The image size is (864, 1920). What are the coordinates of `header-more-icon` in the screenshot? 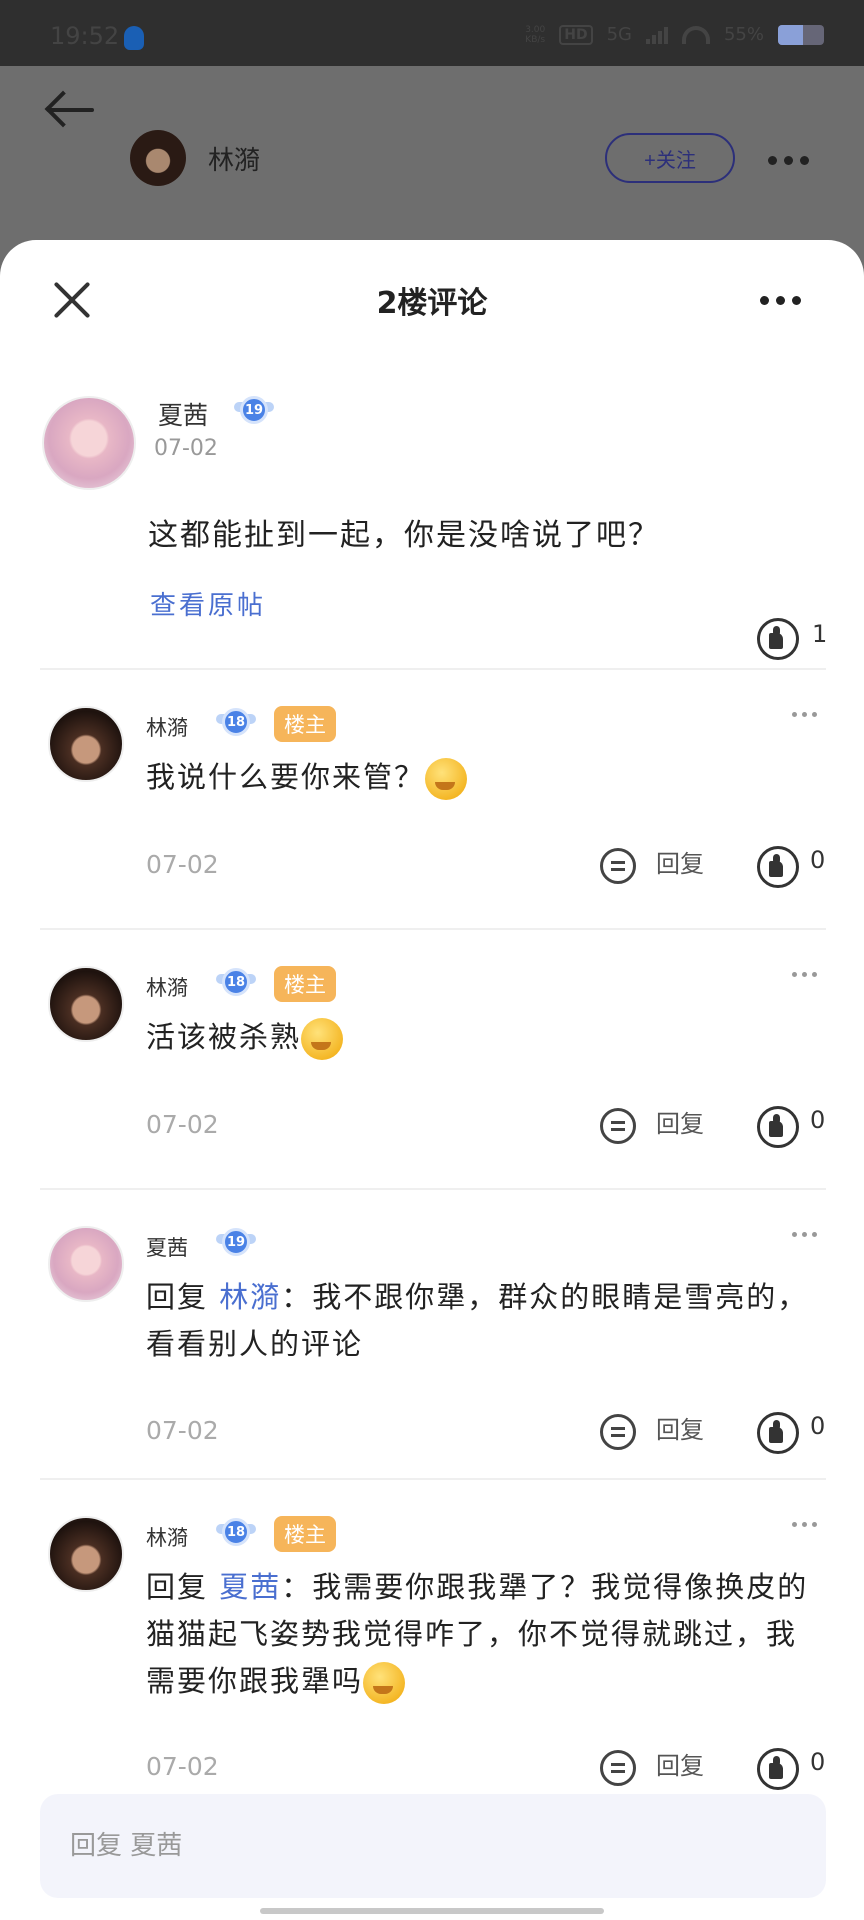 It's located at (788, 160).